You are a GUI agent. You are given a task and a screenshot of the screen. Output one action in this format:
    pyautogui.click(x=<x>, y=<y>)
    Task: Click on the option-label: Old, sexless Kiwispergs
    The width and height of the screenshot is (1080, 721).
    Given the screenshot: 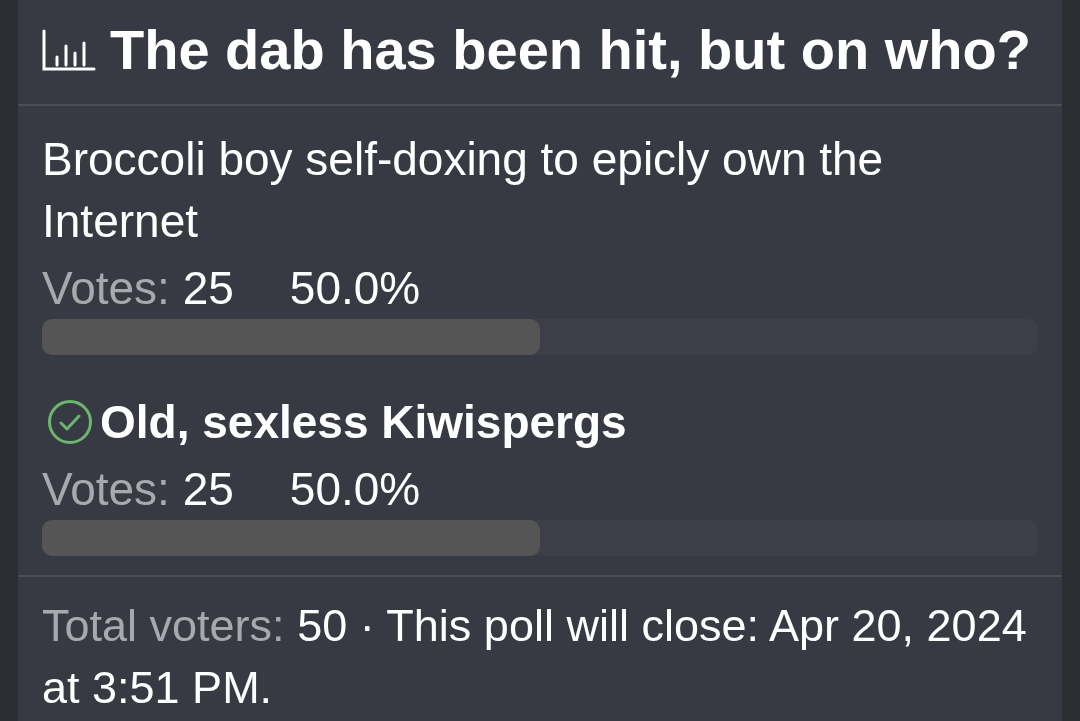 What is the action you would take?
    pyautogui.click(x=363, y=422)
    